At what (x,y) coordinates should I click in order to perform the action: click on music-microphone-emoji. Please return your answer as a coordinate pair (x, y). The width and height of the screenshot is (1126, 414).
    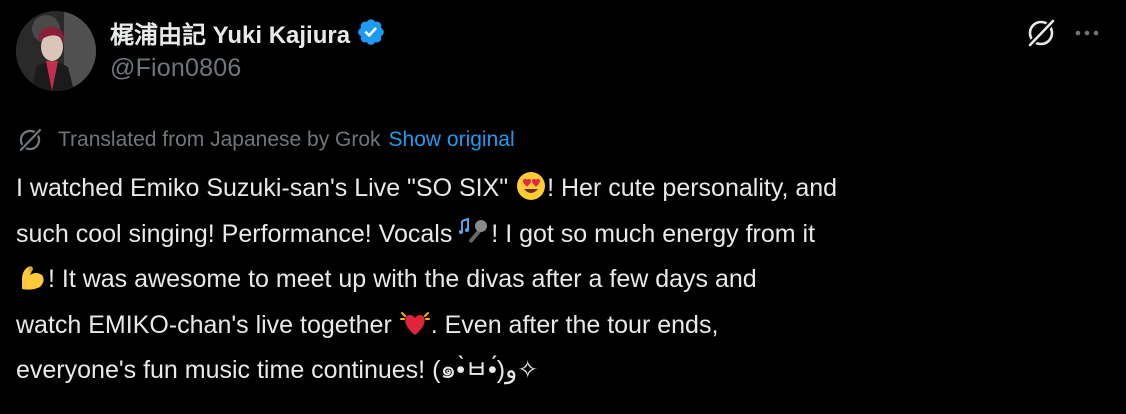
    Looking at the image, I should click on (475, 232).